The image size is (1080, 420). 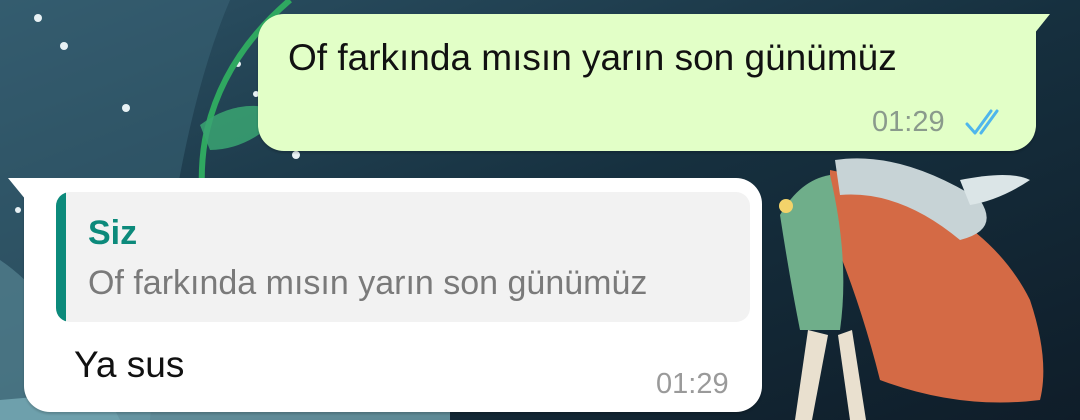 I want to click on incoming-message-time: 01:29, so click(x=692, y=384).